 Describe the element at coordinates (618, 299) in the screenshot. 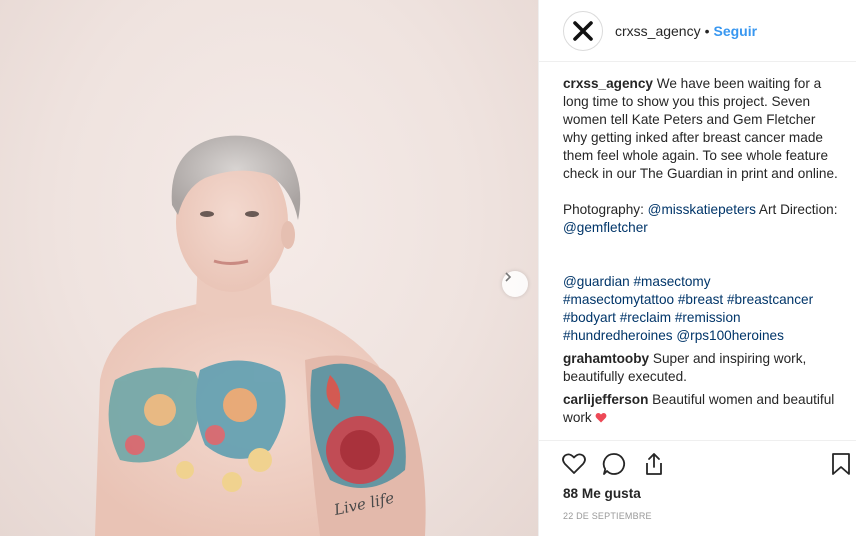

I see `hashtag-link: #masectomytattoo` at that location.